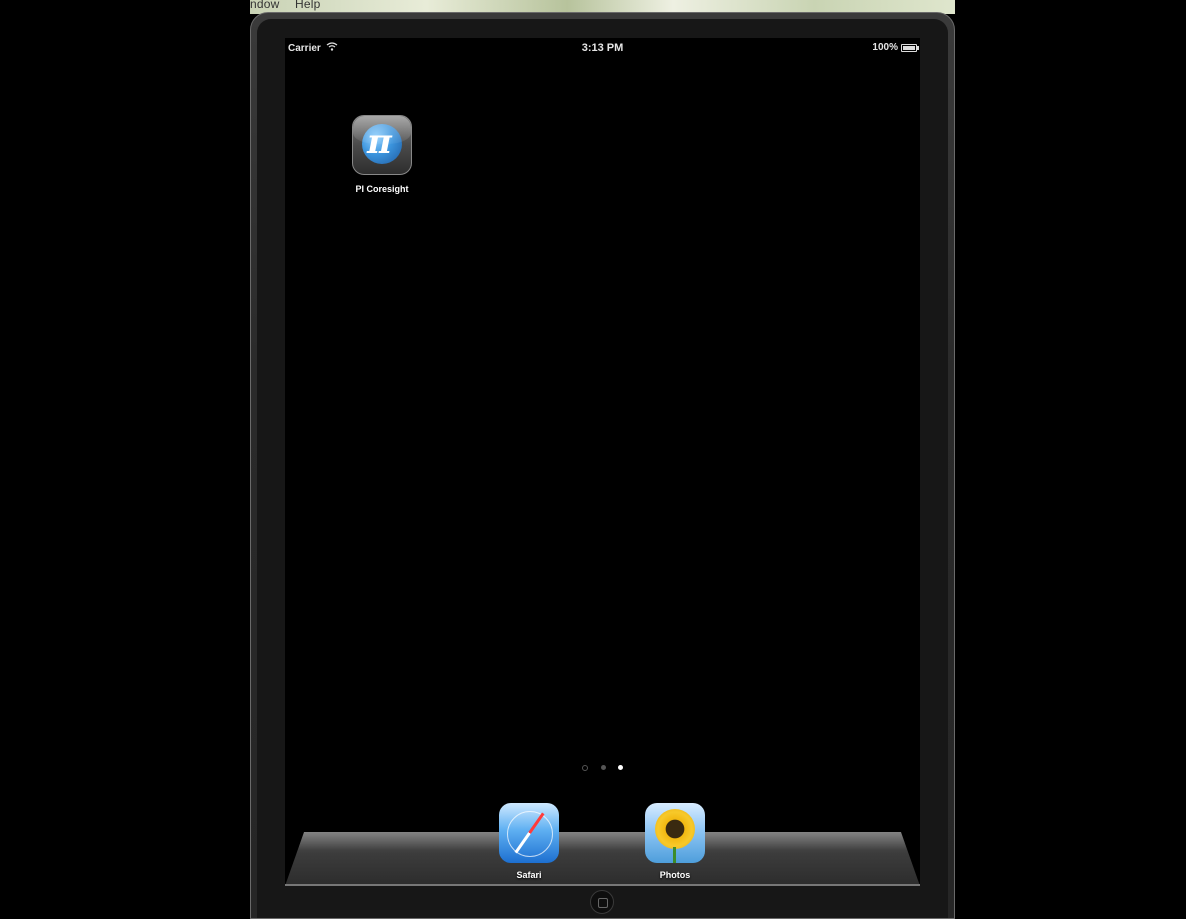 The width and height of the screenshot is (1186, 919). I want to click on battery-icon, so click(910, 47).